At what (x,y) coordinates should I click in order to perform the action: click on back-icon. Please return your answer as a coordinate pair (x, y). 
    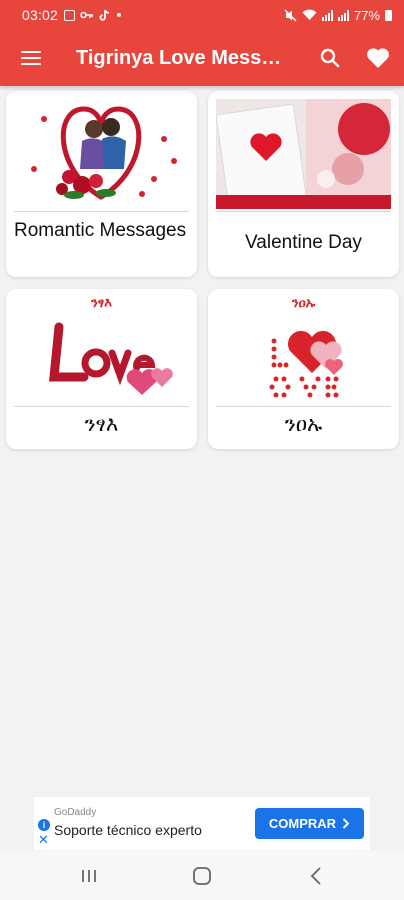
    Looking at the image, I should click on (315, 876).